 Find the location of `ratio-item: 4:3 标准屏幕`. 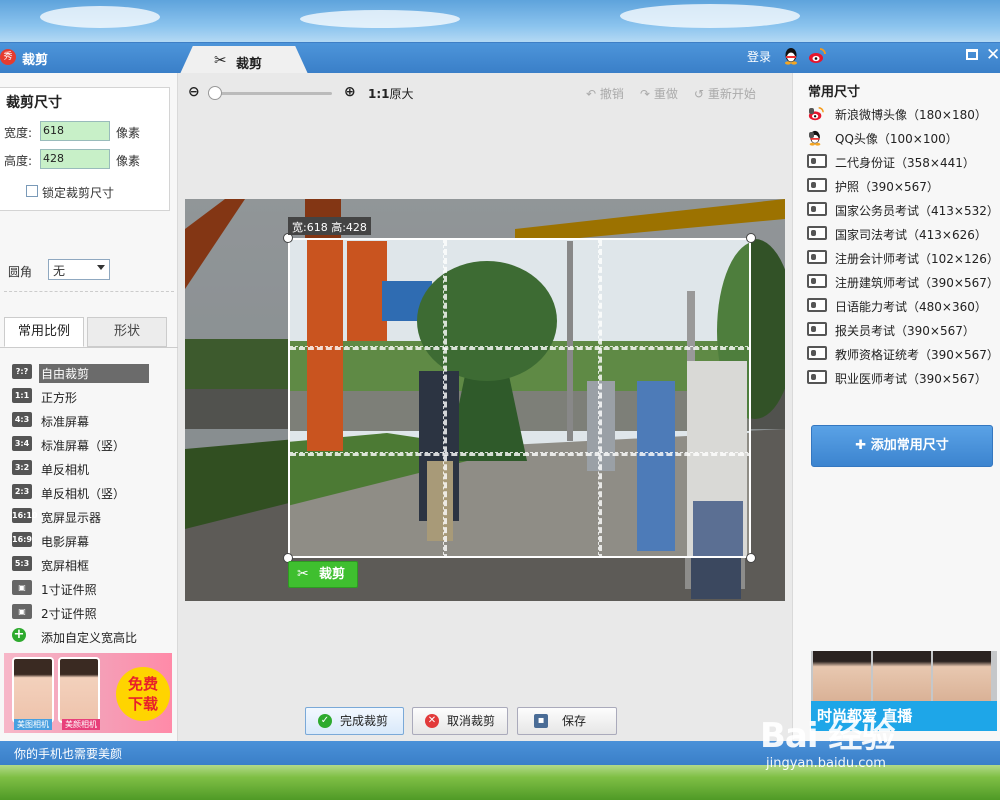

ratio-item: 4:3 标准屏幕 is located at coordinates (92, 420).